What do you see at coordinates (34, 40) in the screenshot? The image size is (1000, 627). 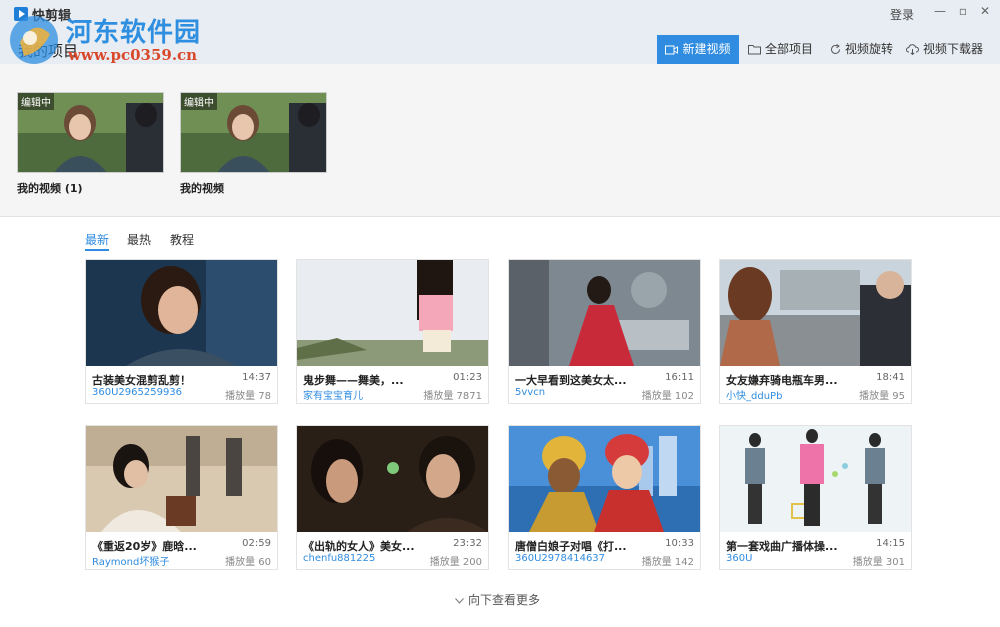 I see `watermark-seal-icon` at bounding box center [34, 40].